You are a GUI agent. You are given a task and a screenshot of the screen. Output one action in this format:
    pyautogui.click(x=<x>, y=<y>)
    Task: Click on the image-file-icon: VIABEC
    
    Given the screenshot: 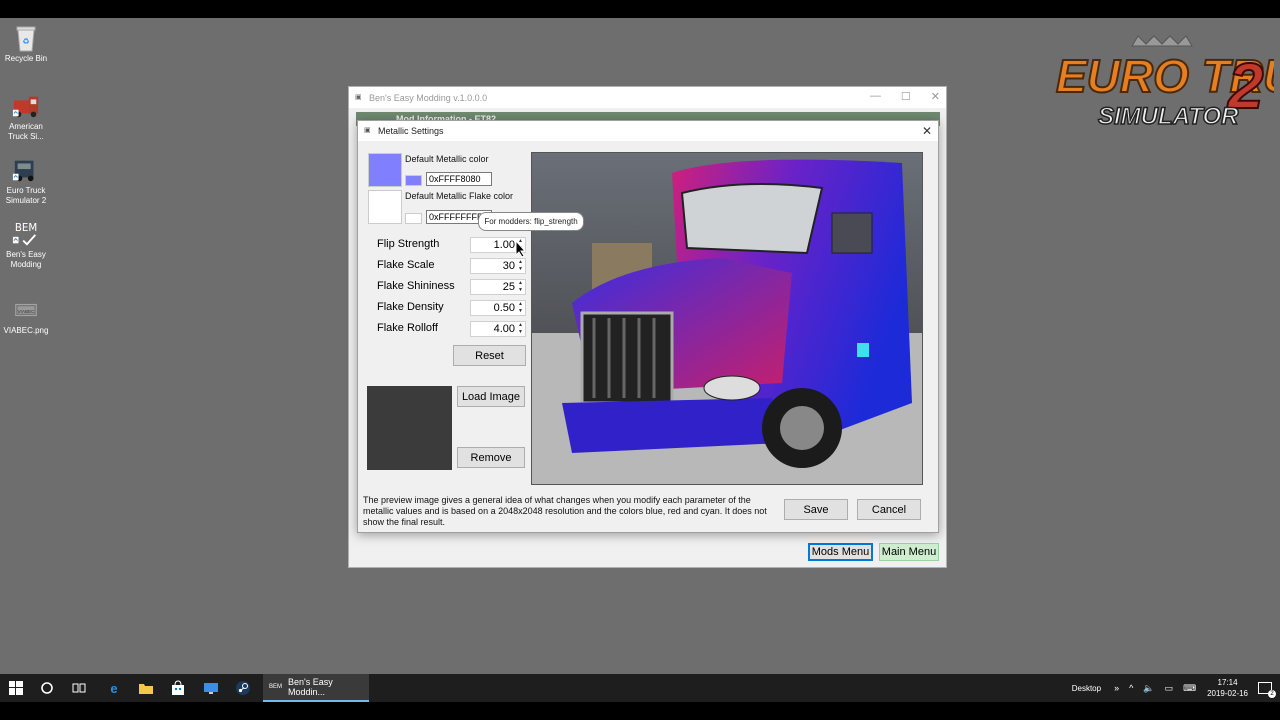 What is the action you would take?
    pyautogui.click(x=26, y=310)
    